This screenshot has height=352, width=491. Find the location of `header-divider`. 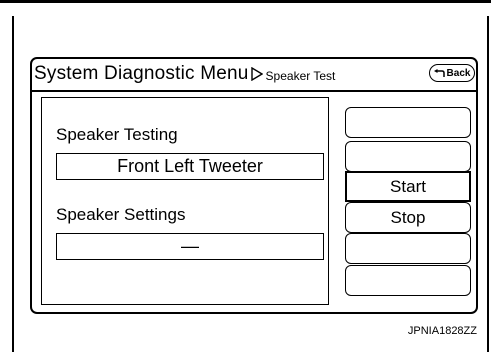

header-divider is located at coordinates (254, 91).